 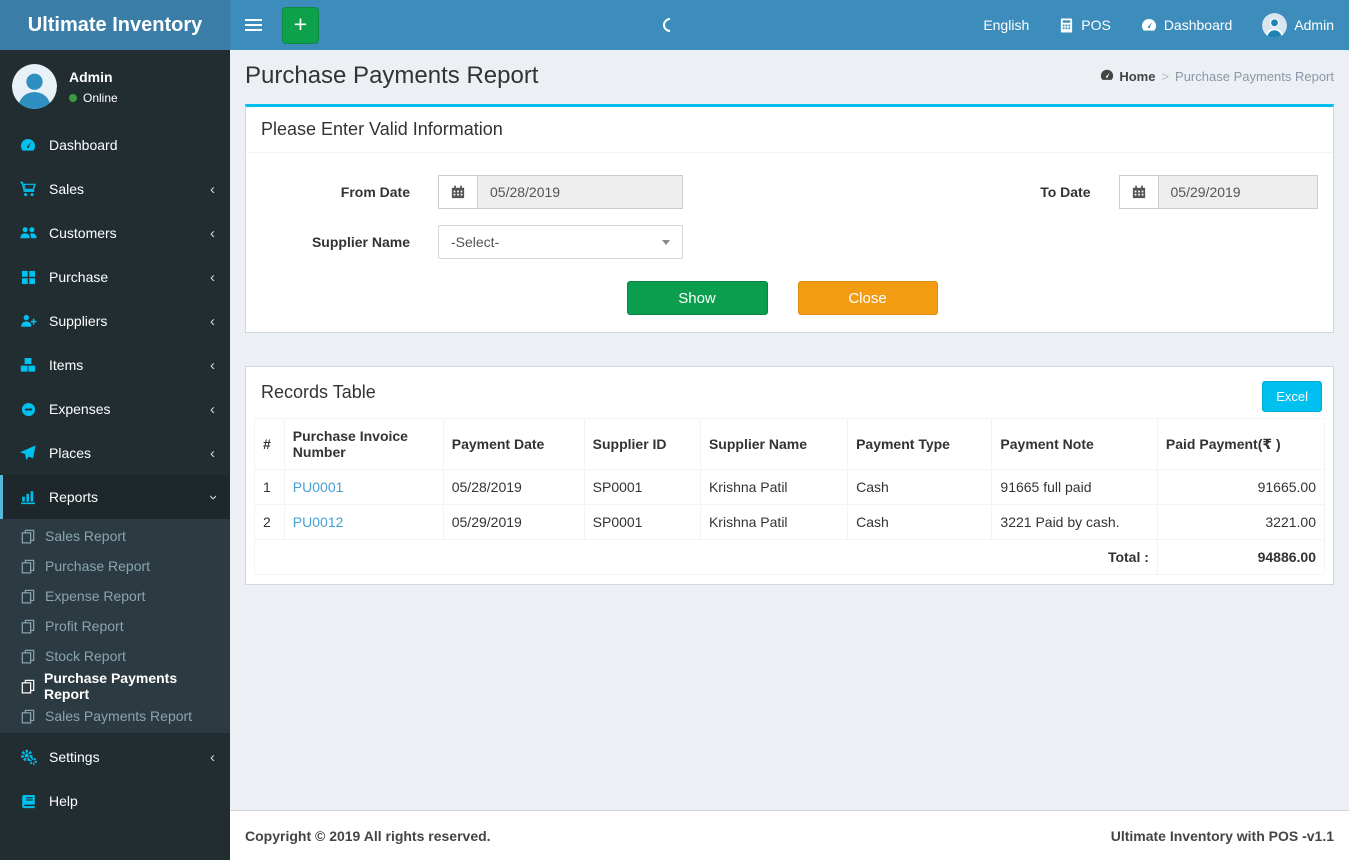 I want to click on col-payment-note: Payment Note, so click(x=1074, y=444).